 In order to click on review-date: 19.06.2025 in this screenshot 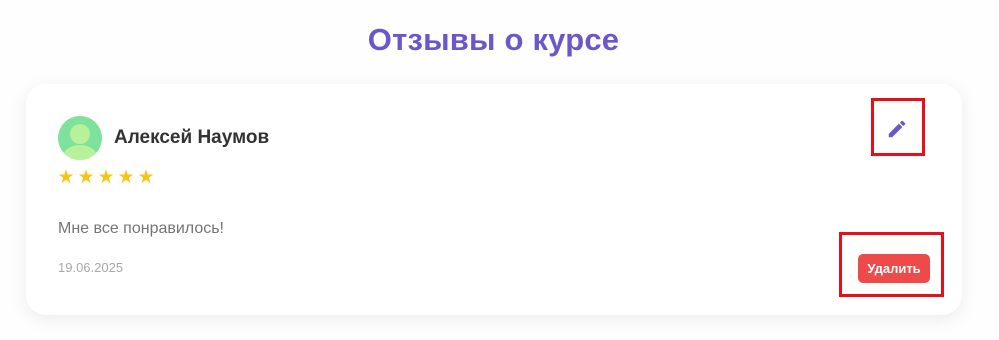, I will do `click(91, 267)`.